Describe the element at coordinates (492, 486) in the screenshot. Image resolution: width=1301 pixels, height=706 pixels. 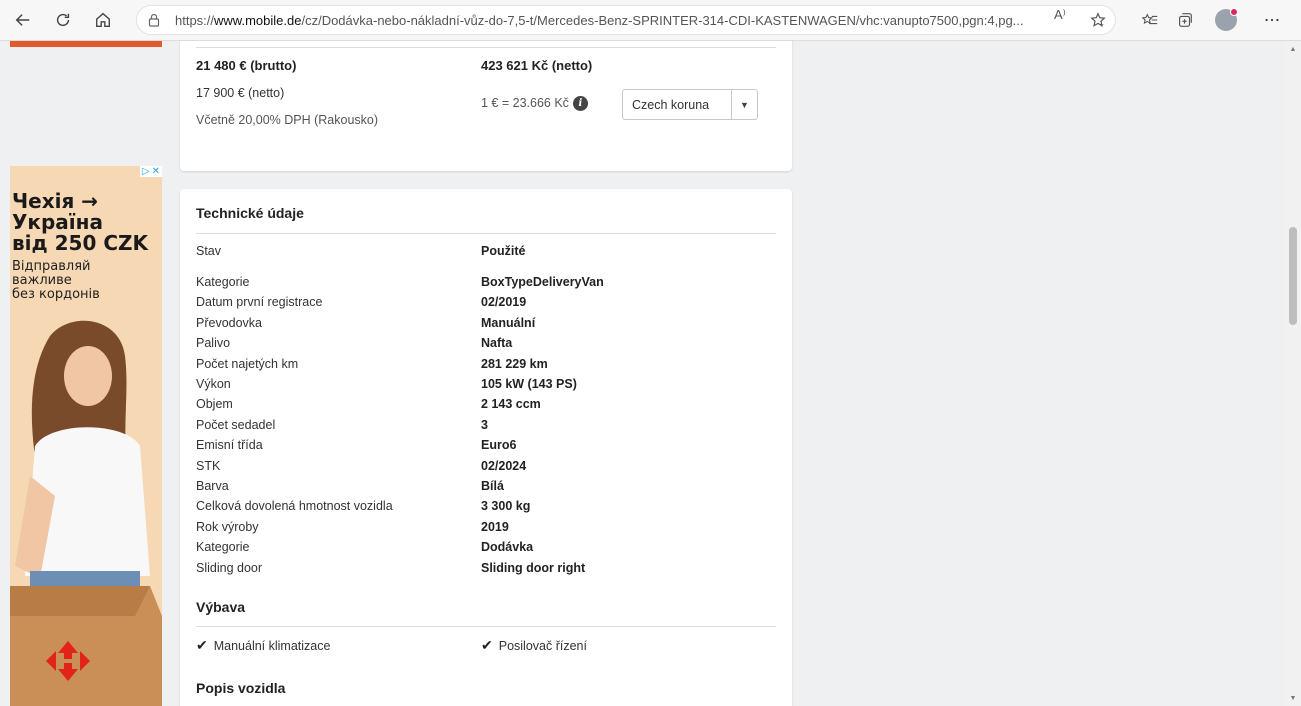
I see `spec-value: Bílá` at that location.